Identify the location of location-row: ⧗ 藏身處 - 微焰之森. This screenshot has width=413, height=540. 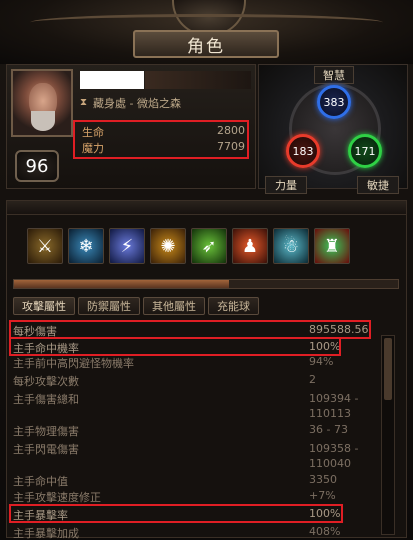
(167, 103).